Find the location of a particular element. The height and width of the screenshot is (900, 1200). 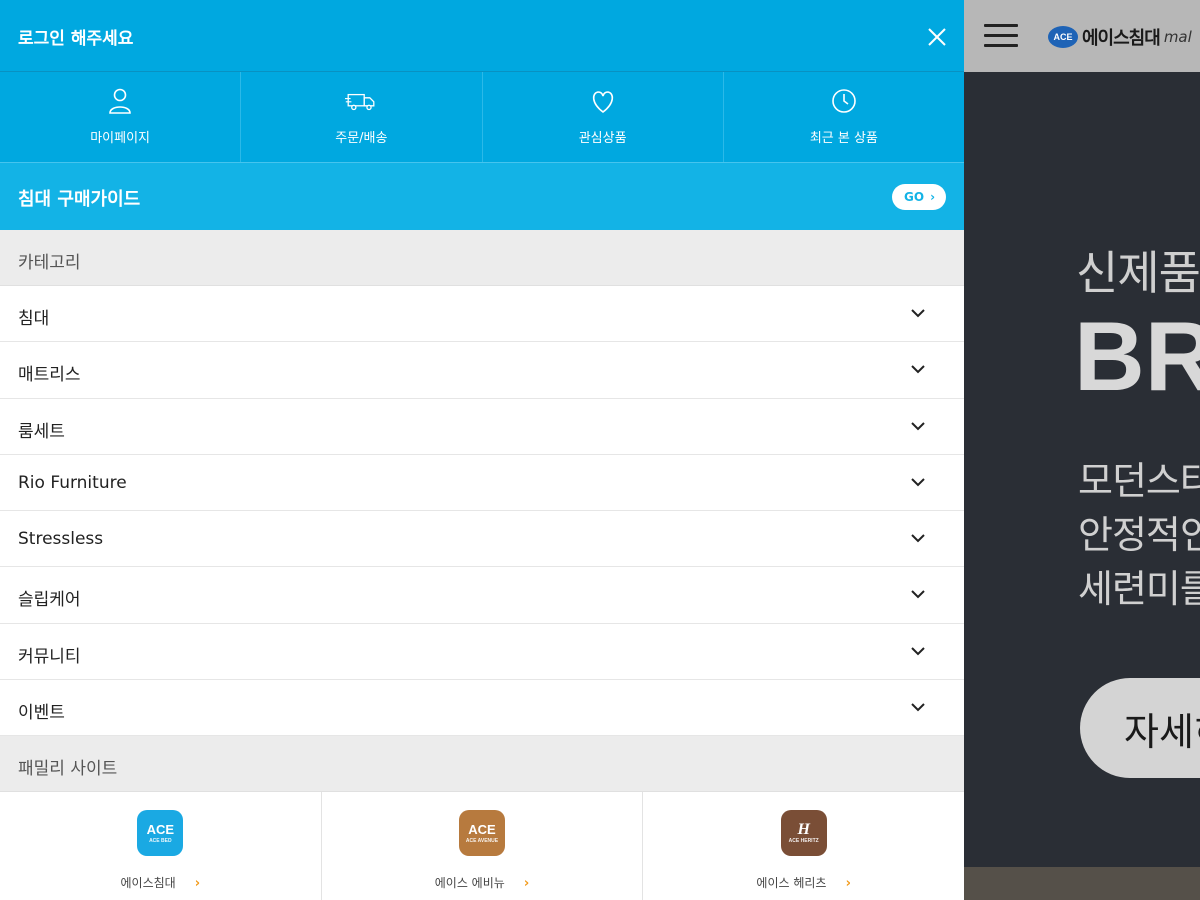

login-prompt-link: 로그인 해주세요 is located at coordinates (75, 36).